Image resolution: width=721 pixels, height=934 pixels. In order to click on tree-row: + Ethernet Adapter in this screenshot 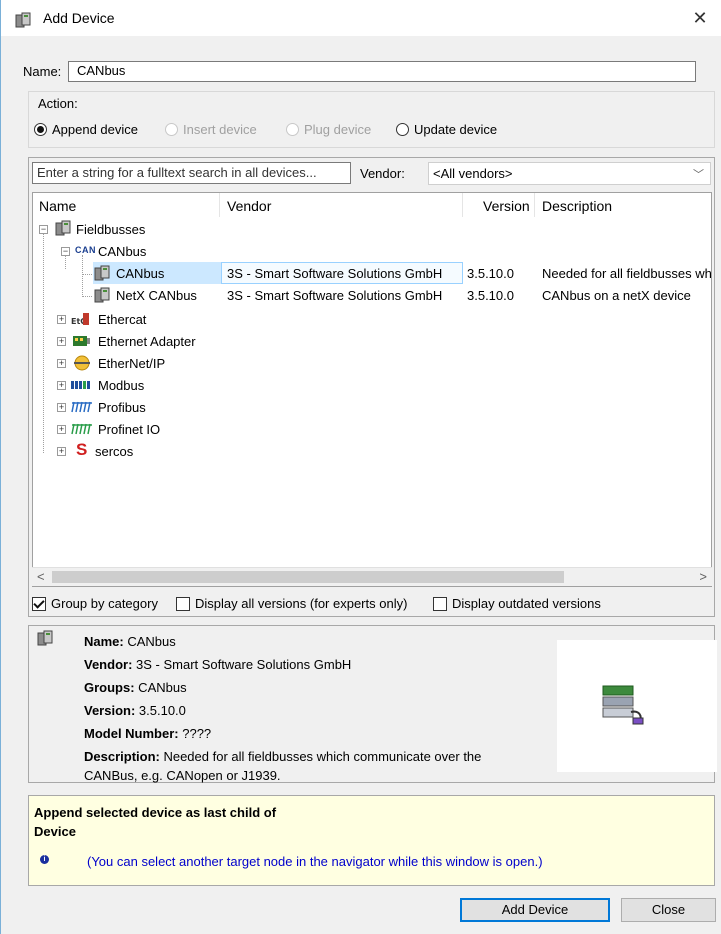, I will do `click(372, 341)`.